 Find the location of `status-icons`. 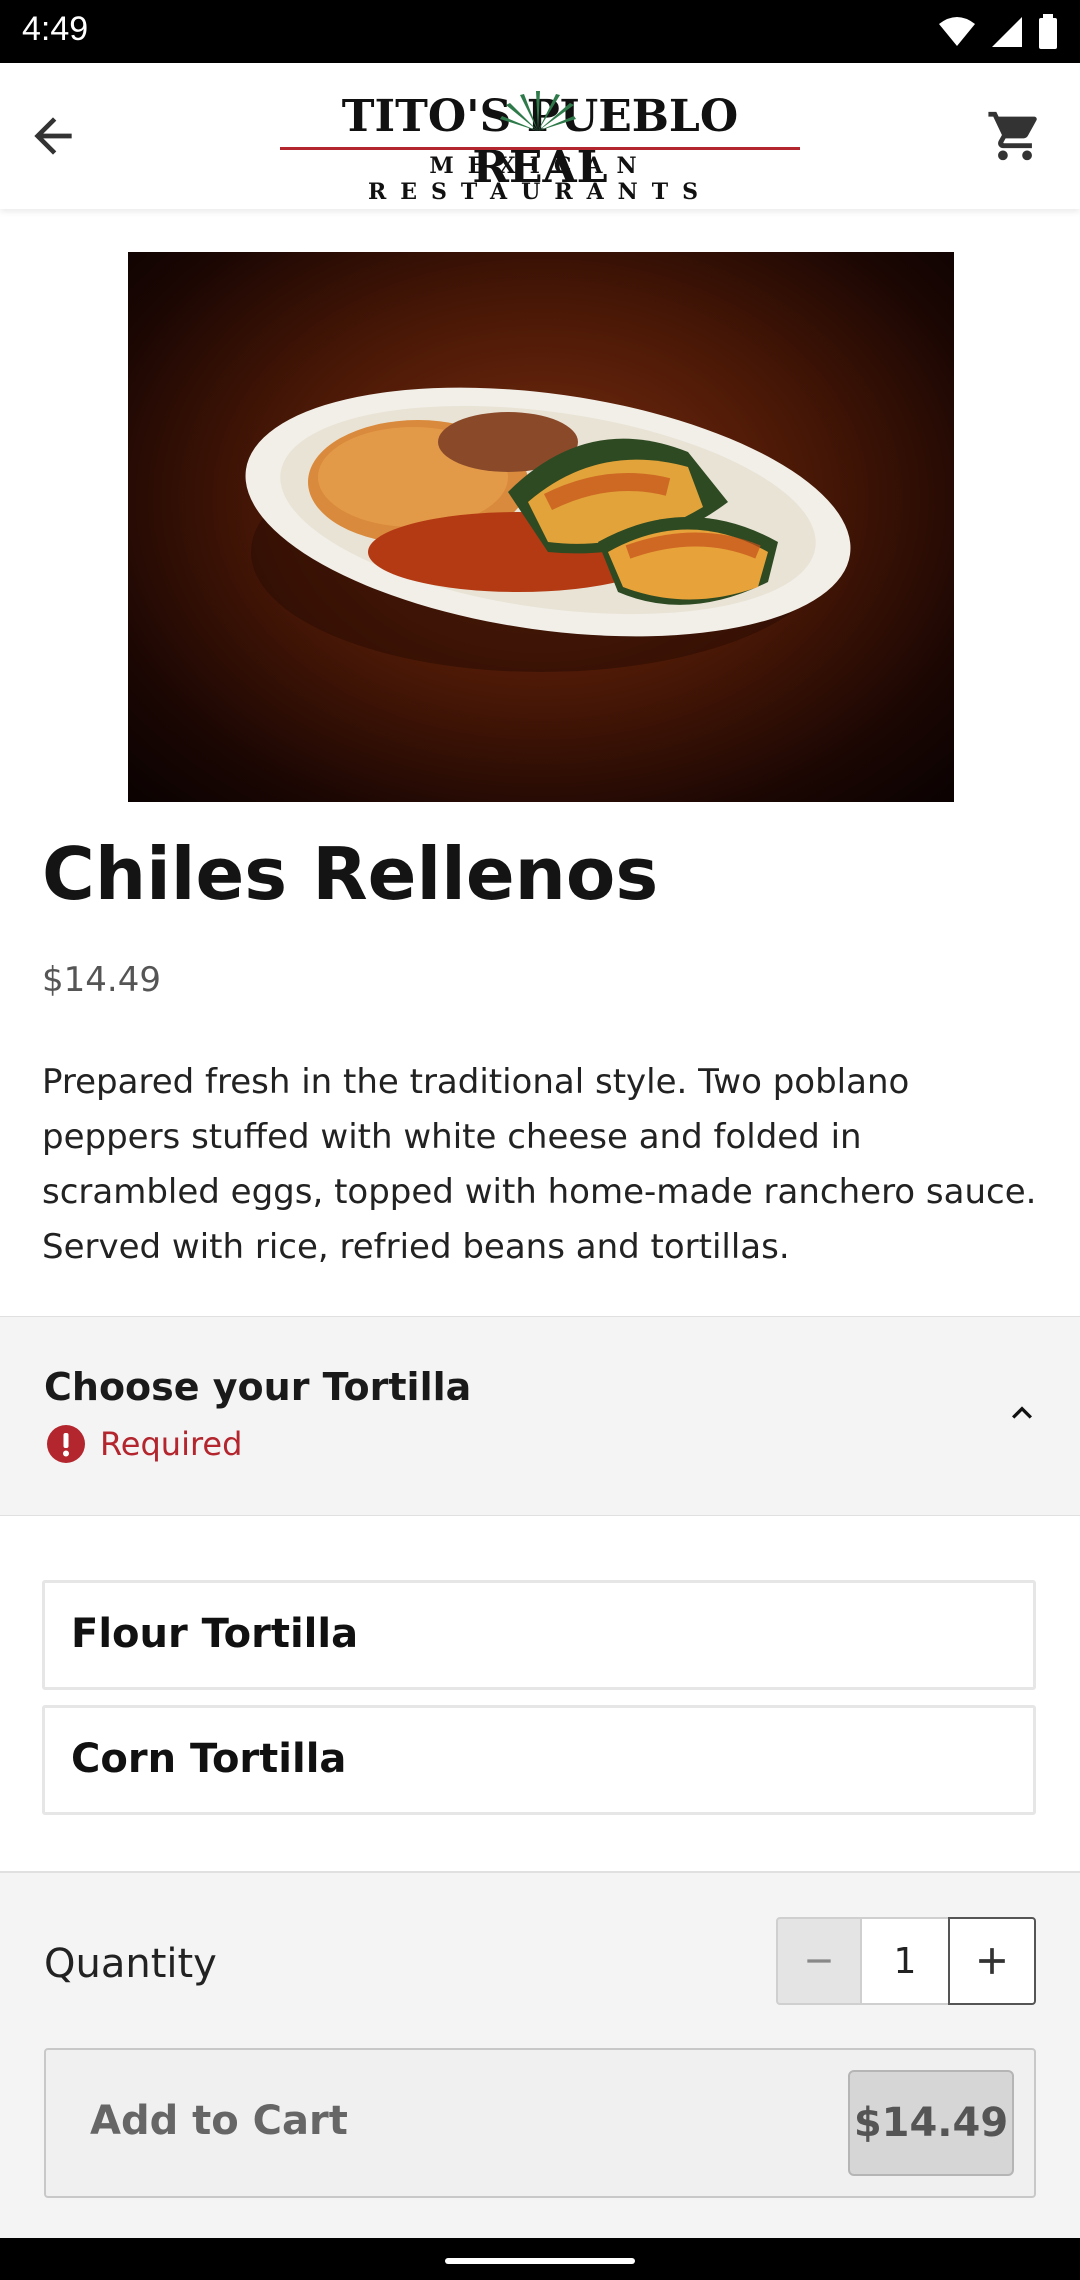

status-icons is located at coordinates (998, 32).